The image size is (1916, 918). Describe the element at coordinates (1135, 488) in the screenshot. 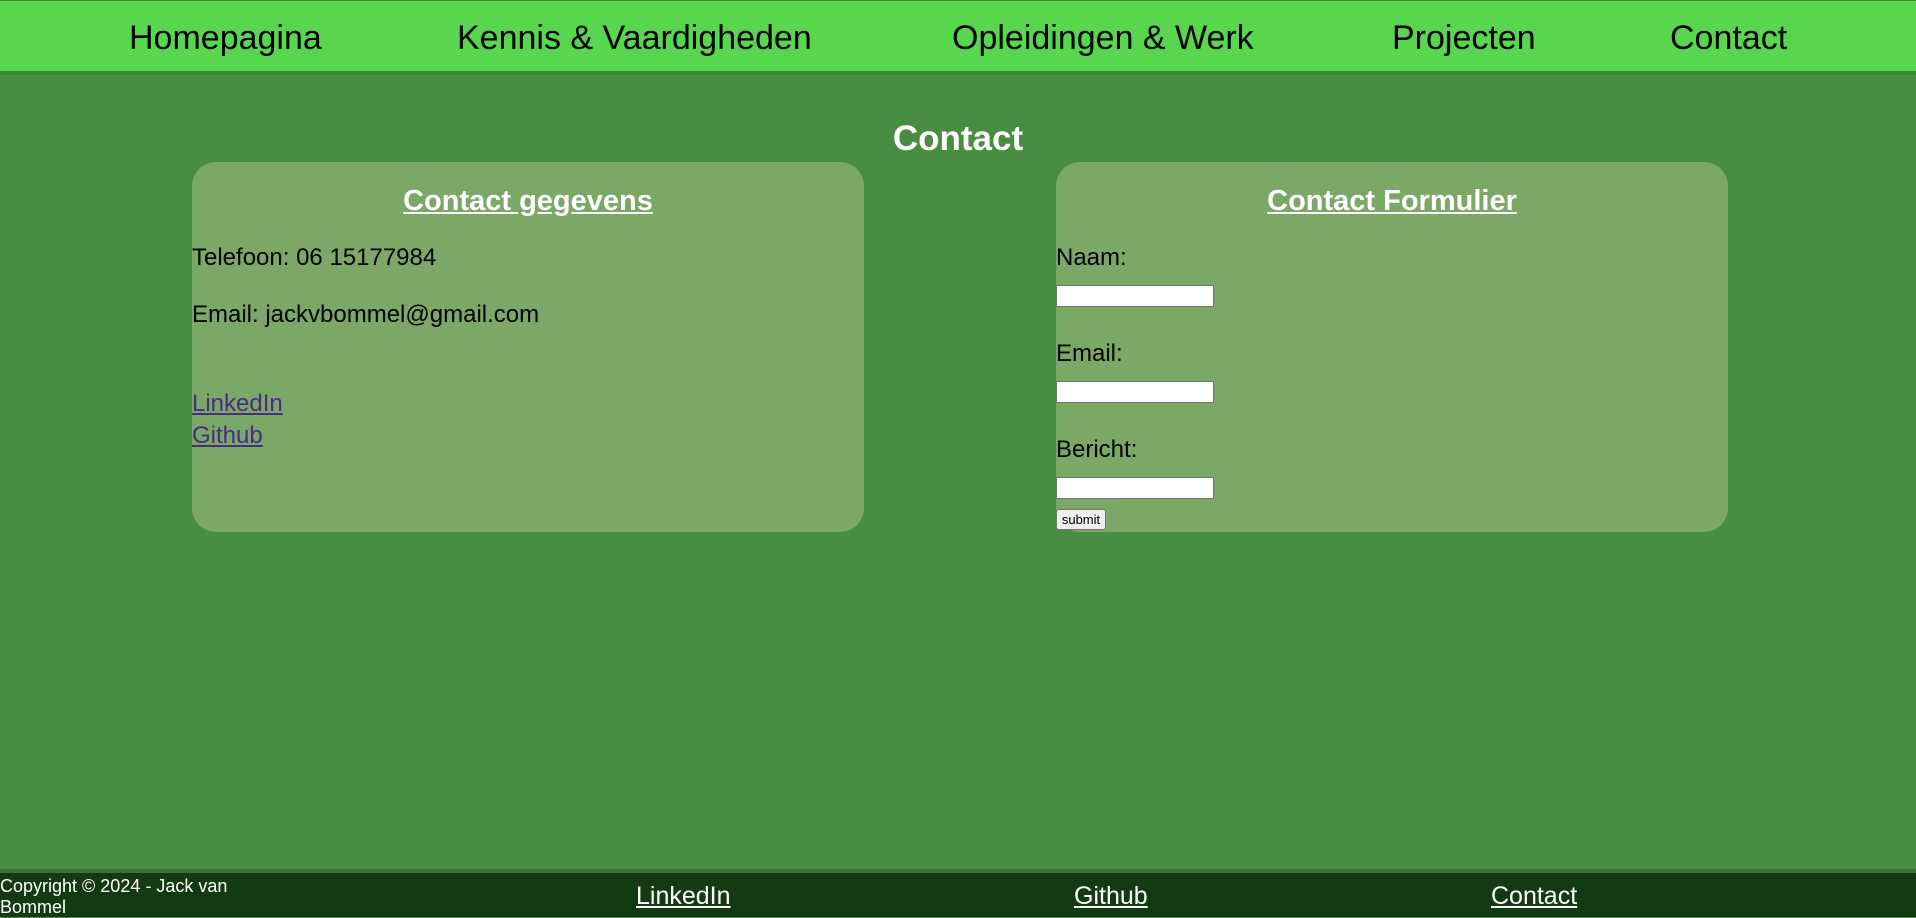

I see `message-input` at that location.